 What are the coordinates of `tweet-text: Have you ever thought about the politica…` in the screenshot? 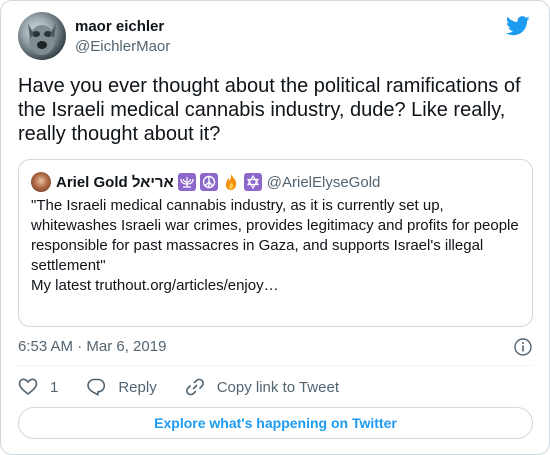 It's located at (269, 110).